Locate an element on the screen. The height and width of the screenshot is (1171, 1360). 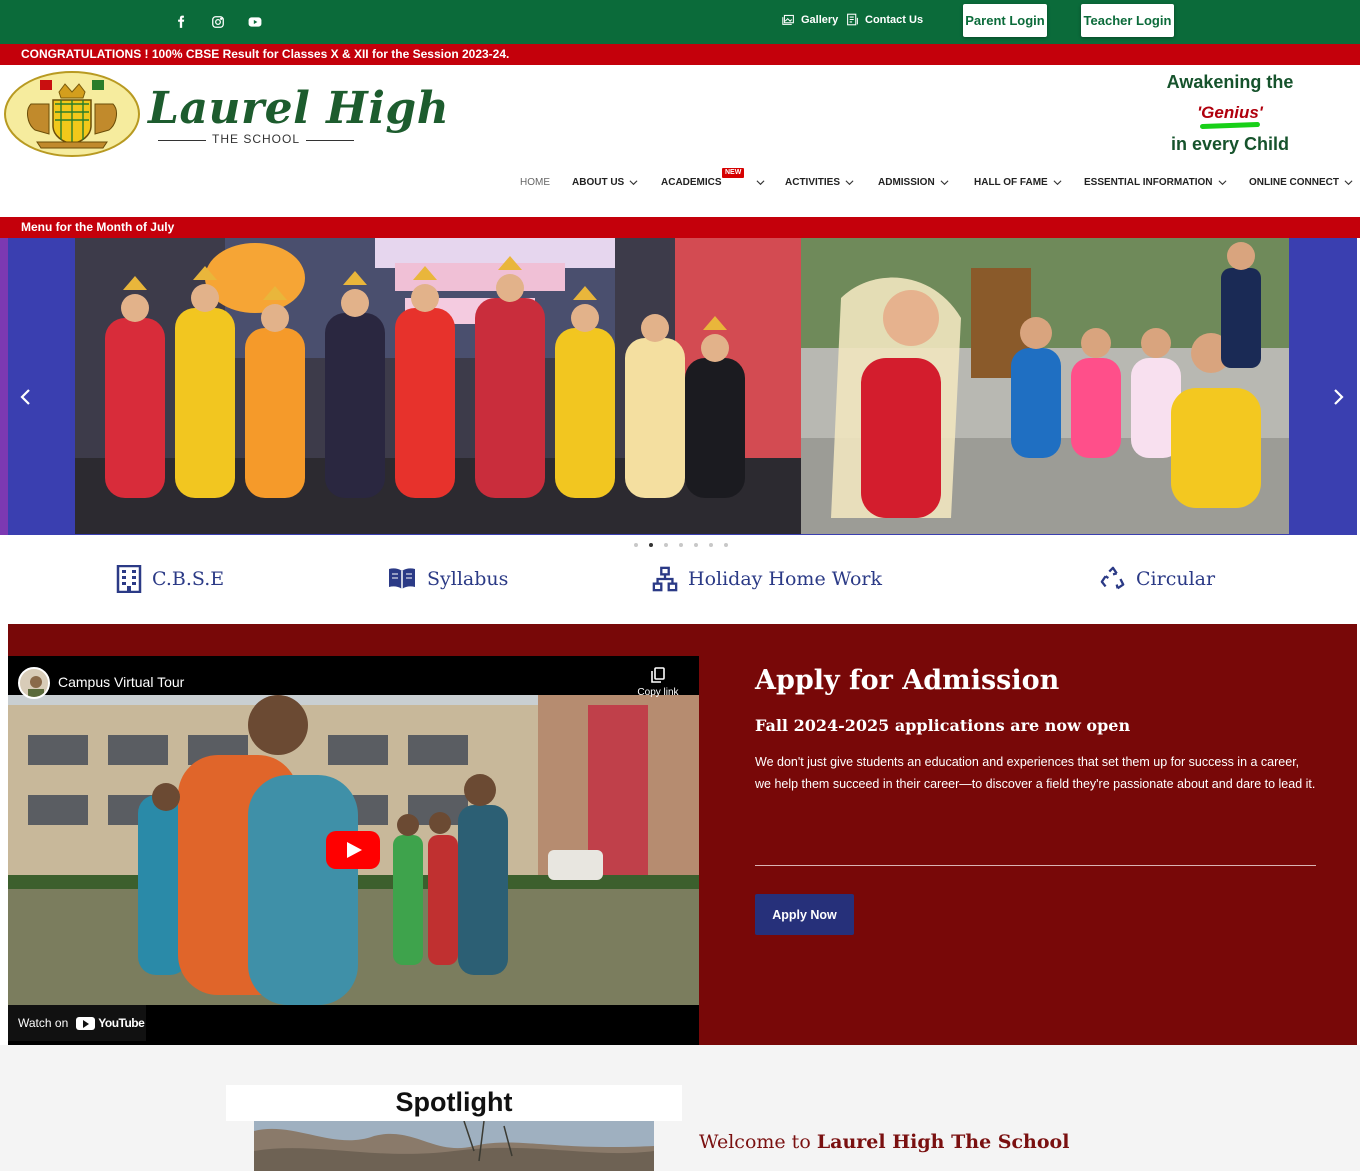
nav-admission-label: ADMISSION is located at coordinates (906, 182).